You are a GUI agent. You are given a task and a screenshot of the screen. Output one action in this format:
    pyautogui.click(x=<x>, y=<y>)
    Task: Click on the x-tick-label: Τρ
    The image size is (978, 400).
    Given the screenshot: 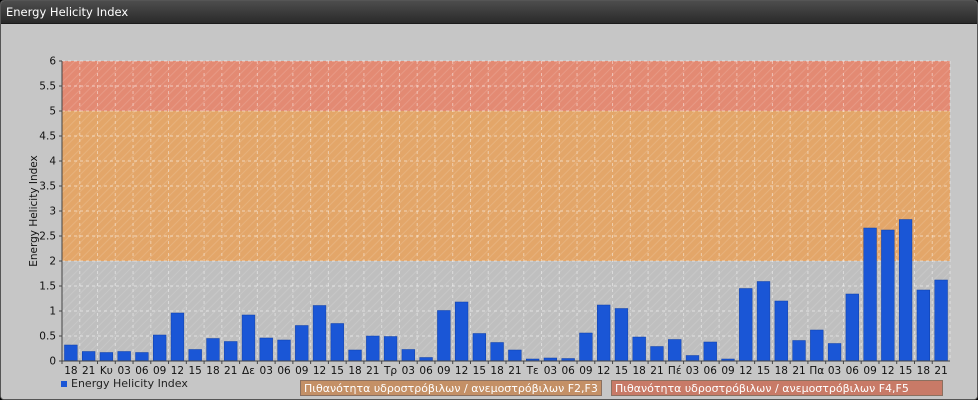 What is the action you would take?
    pyautogui.click(x=390, y=371)
    